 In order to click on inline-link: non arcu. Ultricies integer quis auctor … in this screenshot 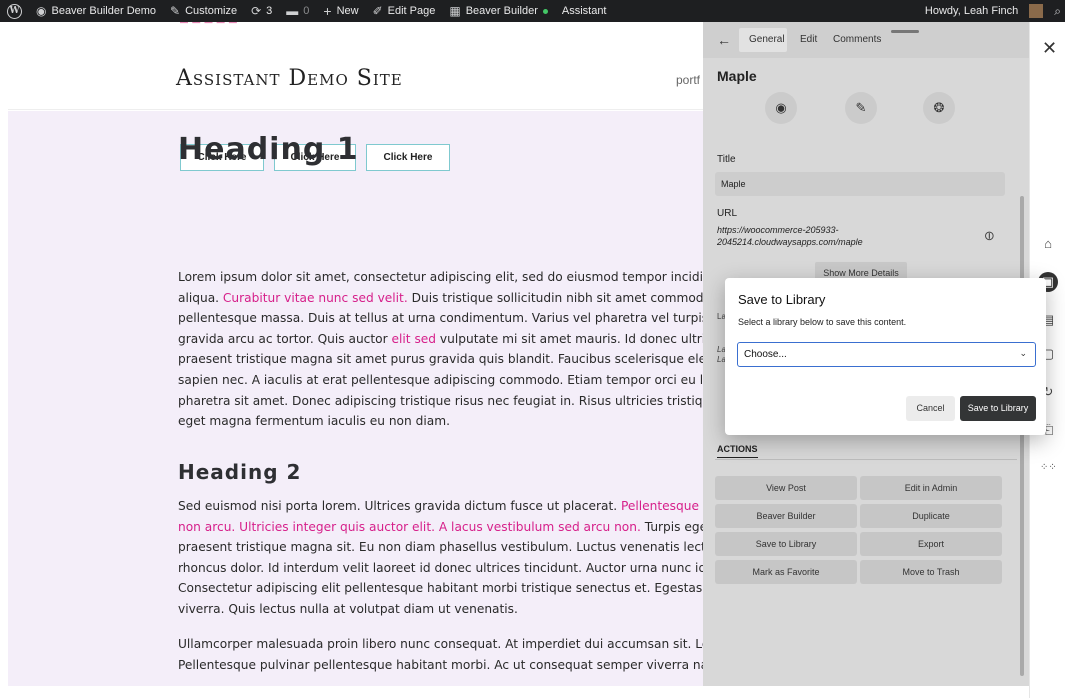, I will do `click(409, 527)`.